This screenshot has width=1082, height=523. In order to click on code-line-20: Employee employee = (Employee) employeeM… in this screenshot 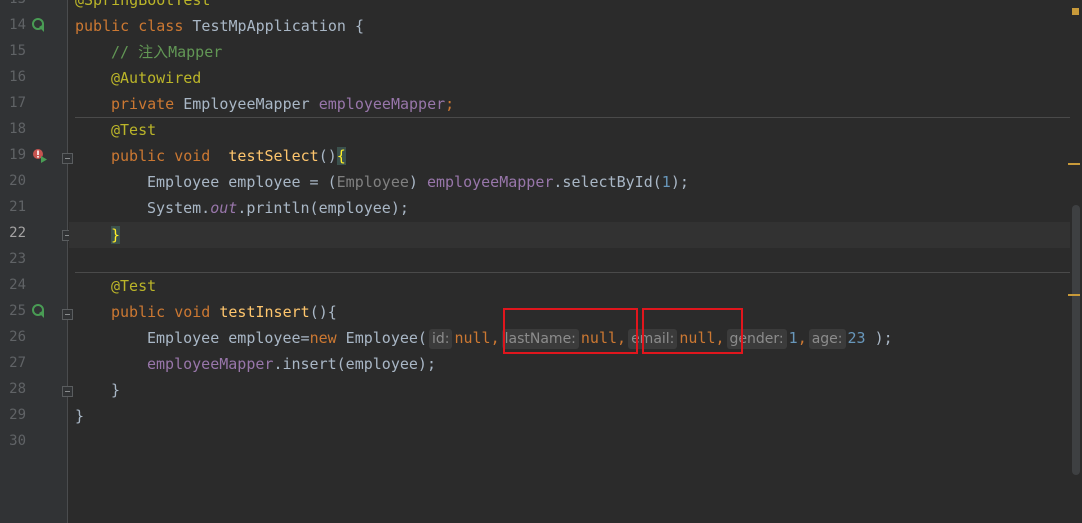, I will do `click(418, 182)`.